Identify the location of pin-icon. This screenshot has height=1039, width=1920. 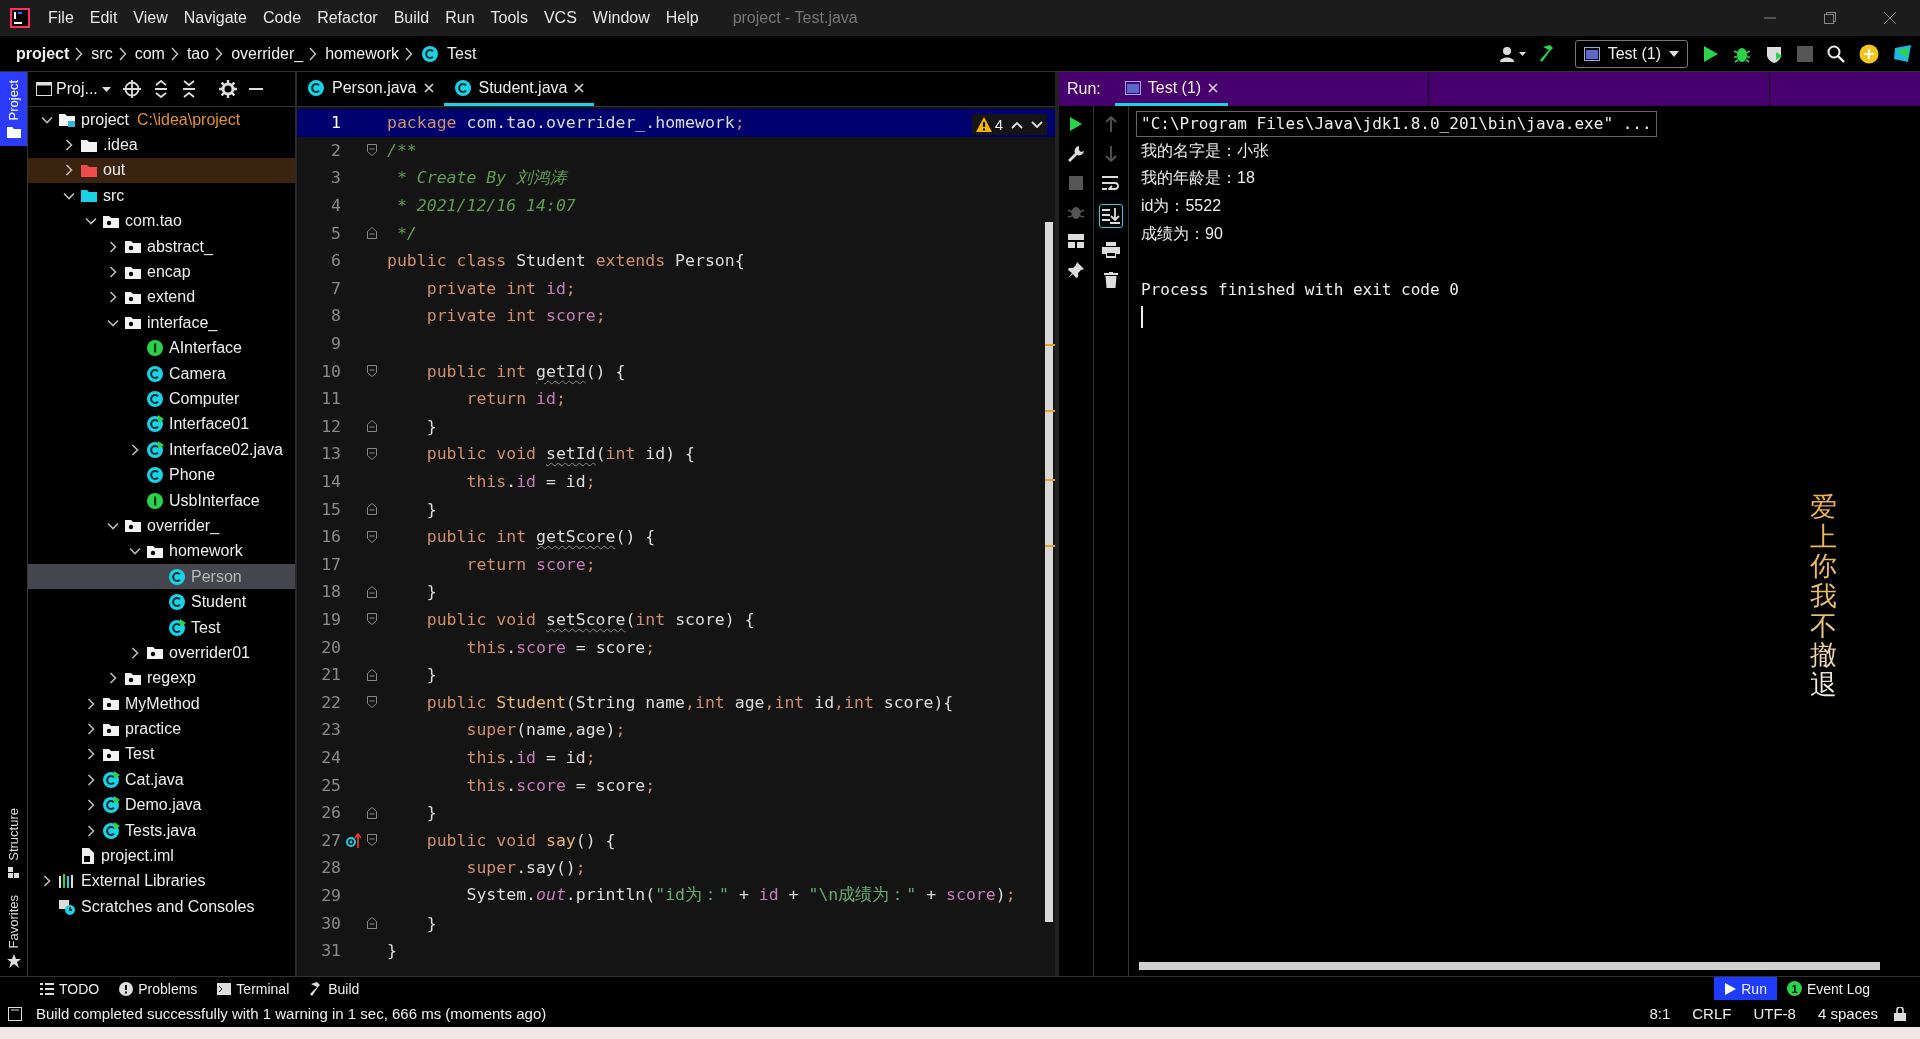
(1076, 270).